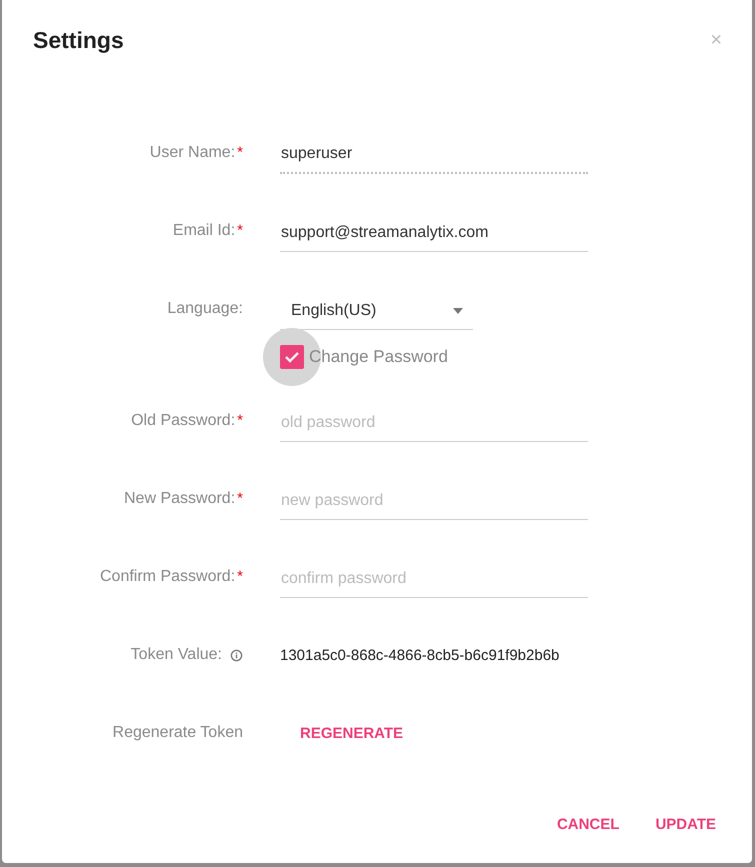 This screenshot has height=867, width=755. What do you see at coordinates (168, 577) in the screenshot?
I see `field-label: Confirm Password:` at bounding box center [168, 577].